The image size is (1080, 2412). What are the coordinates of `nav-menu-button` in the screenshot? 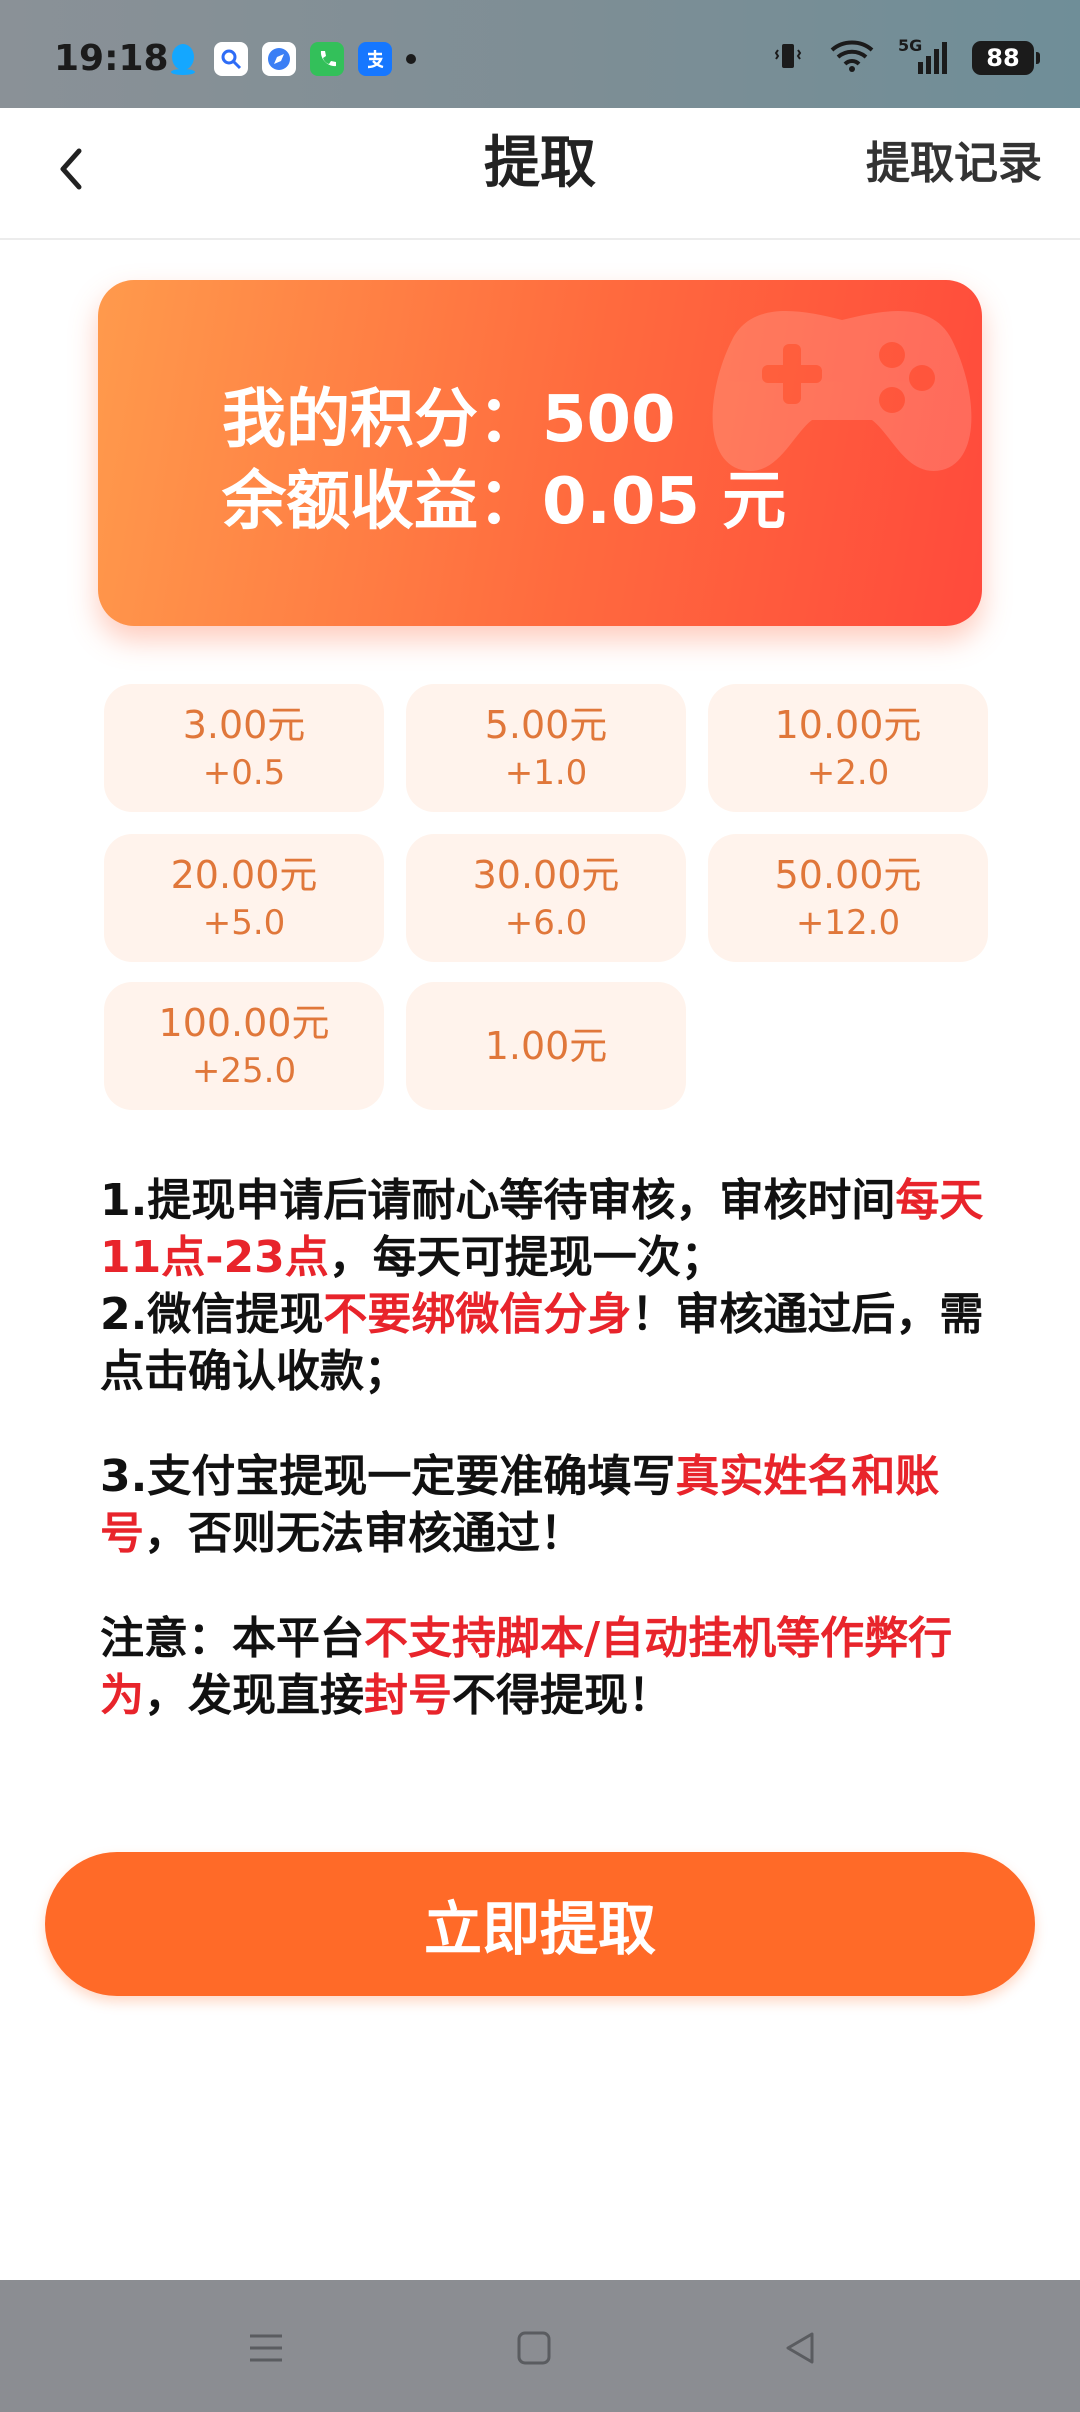 It's located at (266, 2350).